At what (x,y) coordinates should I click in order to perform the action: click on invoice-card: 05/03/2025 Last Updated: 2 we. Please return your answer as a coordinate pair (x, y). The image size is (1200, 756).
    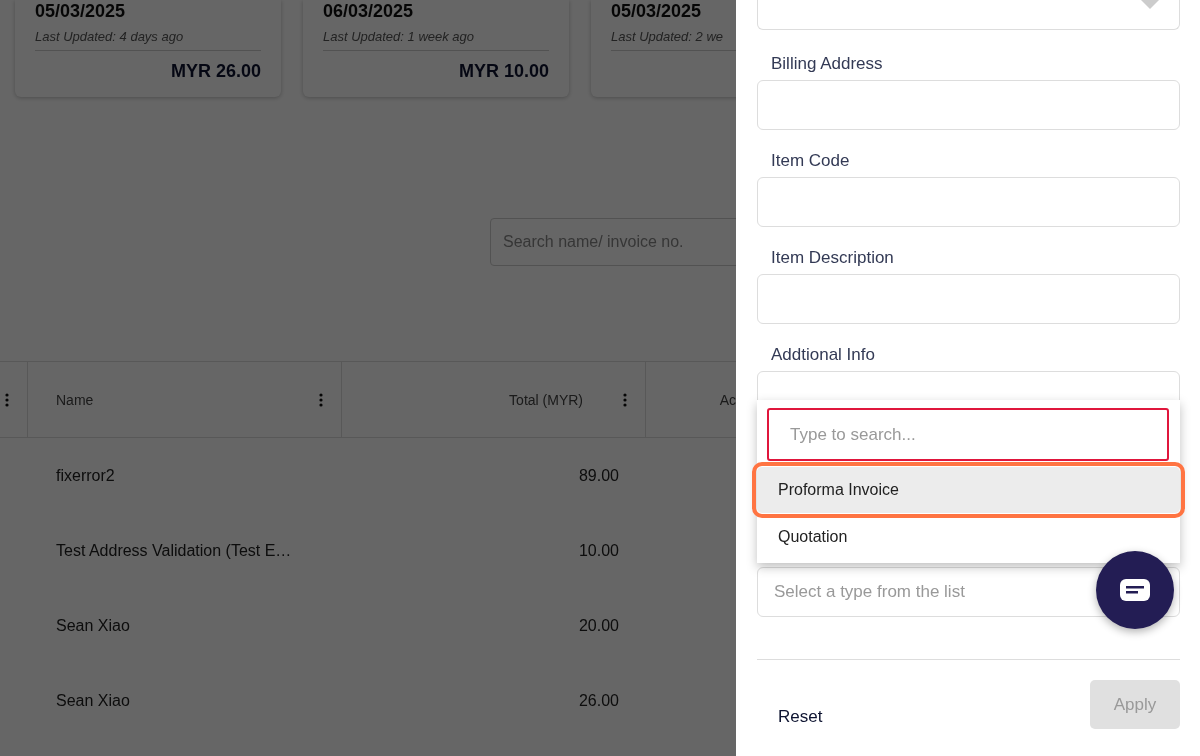
    Looking at the image, I should click on (663, 48).